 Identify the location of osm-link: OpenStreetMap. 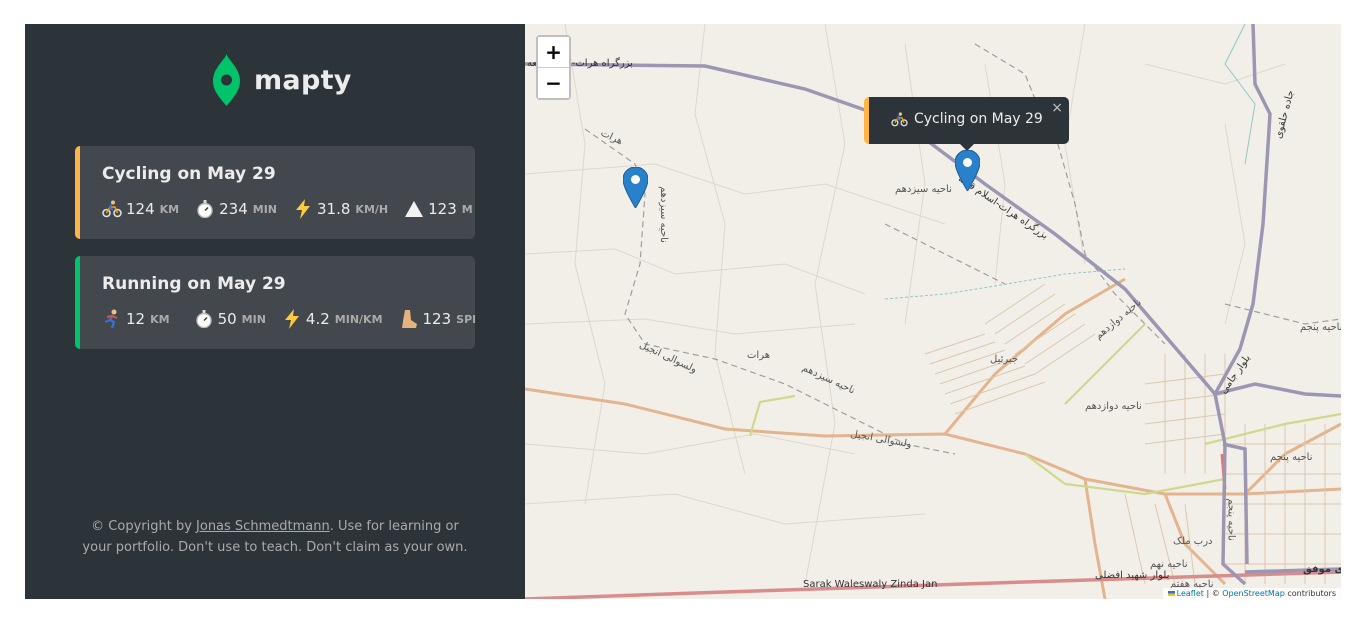
(1253, 593).